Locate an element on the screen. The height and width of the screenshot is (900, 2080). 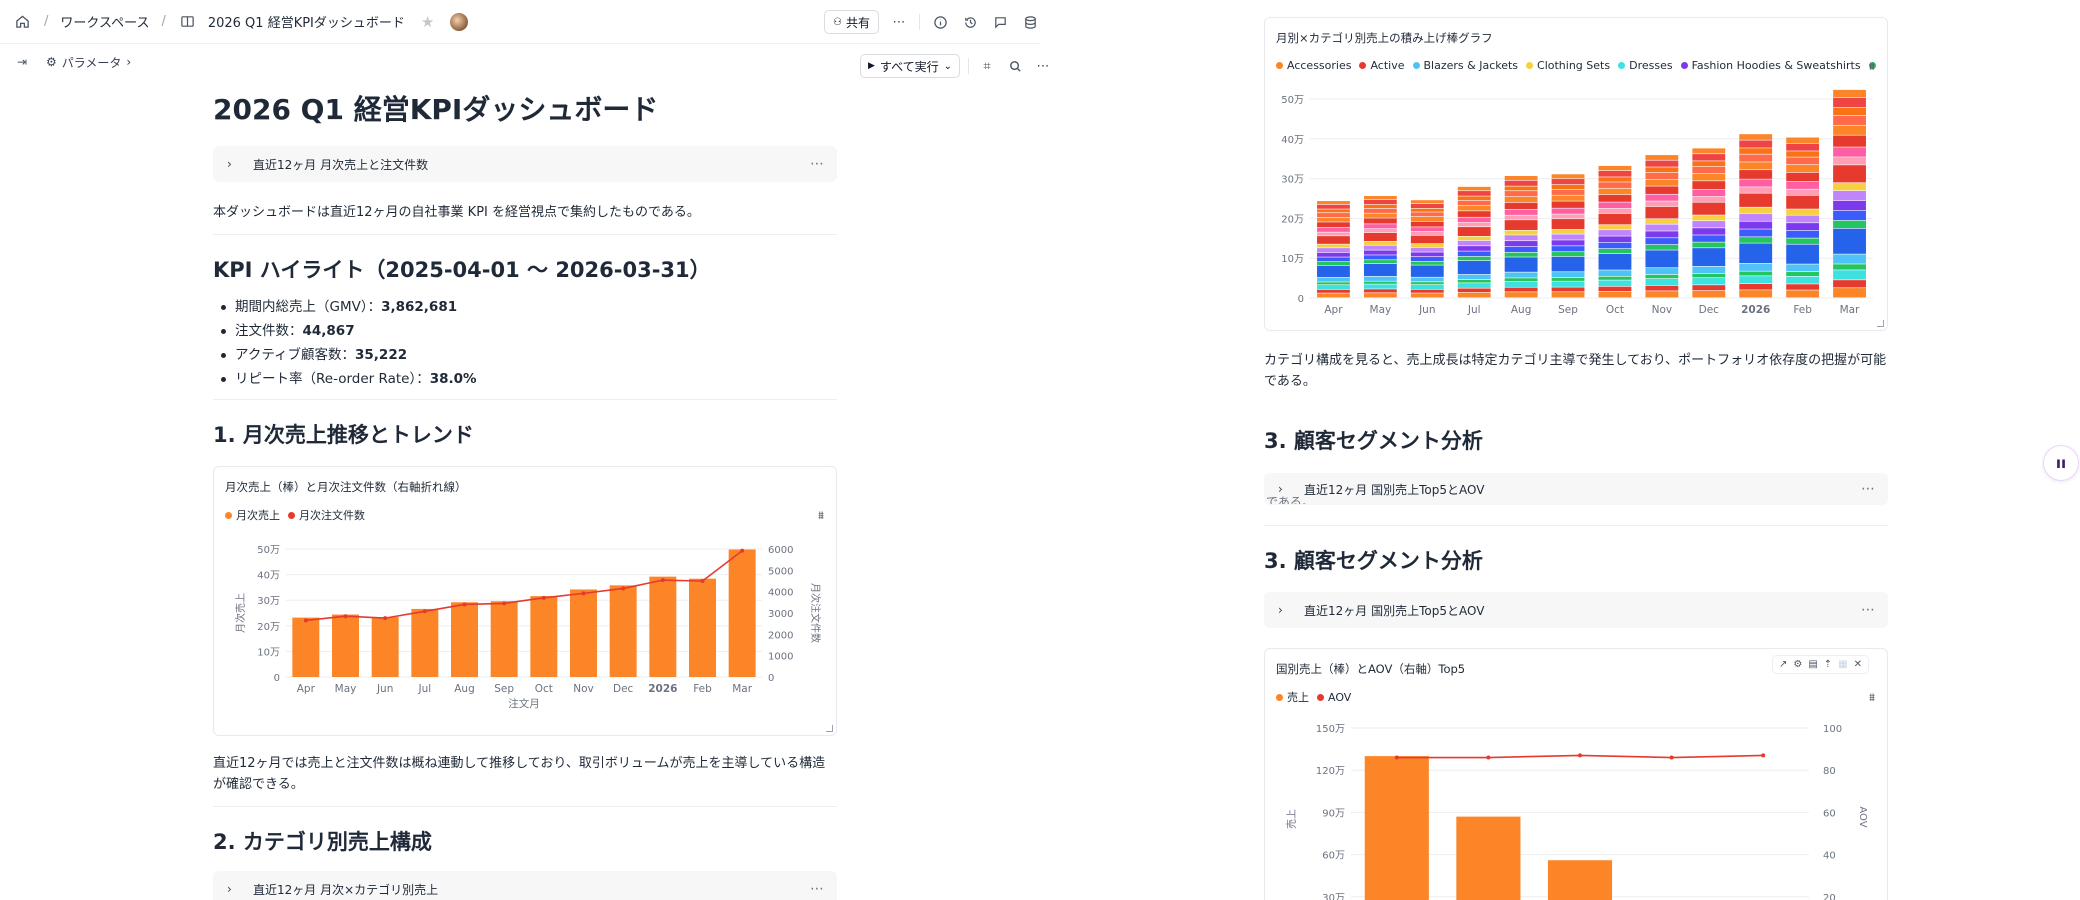
breadcrumb-workspace: ワークスペース is located at coordinates (104, 21).